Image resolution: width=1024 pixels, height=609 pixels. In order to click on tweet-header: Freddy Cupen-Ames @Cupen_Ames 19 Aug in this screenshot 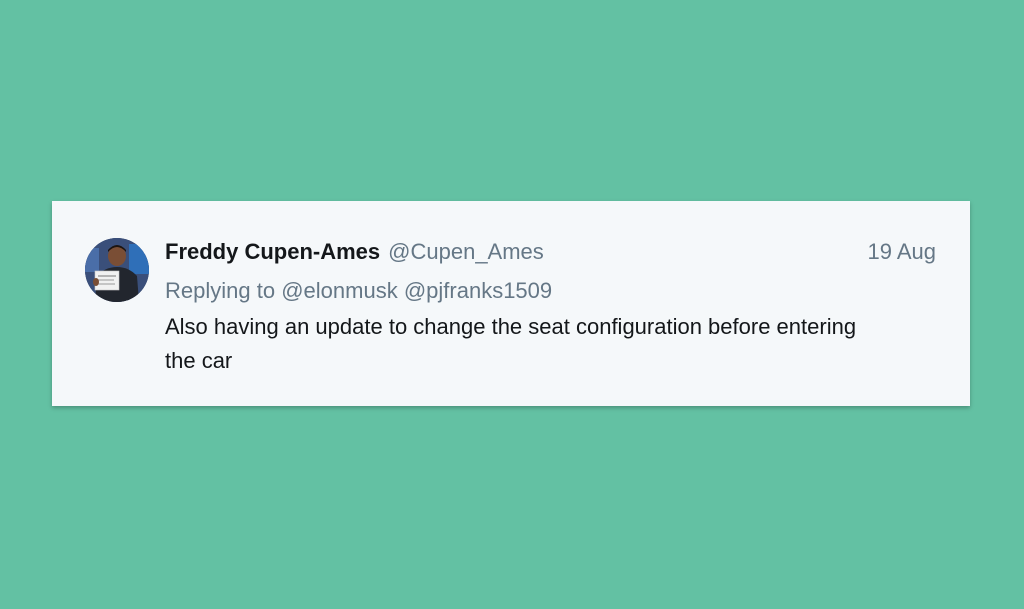, I will do `click(550, 256)`.